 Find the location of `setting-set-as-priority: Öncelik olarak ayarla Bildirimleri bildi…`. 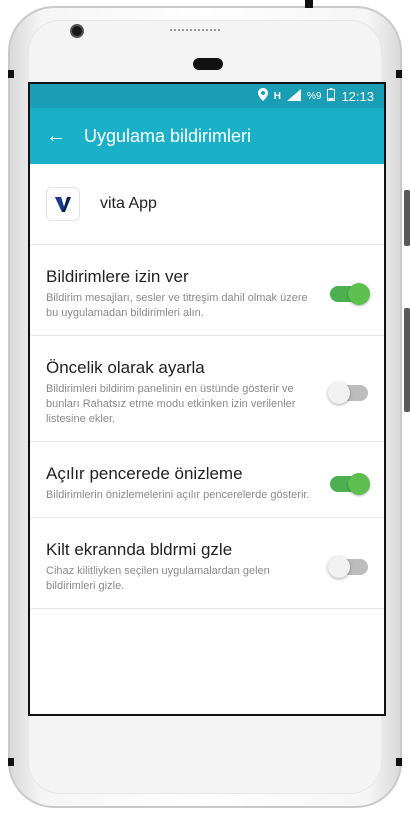

setting-set-as-priority: Öncelik olarak ayarla Bildirimleri bildi… is located at coordinates (207, 389).